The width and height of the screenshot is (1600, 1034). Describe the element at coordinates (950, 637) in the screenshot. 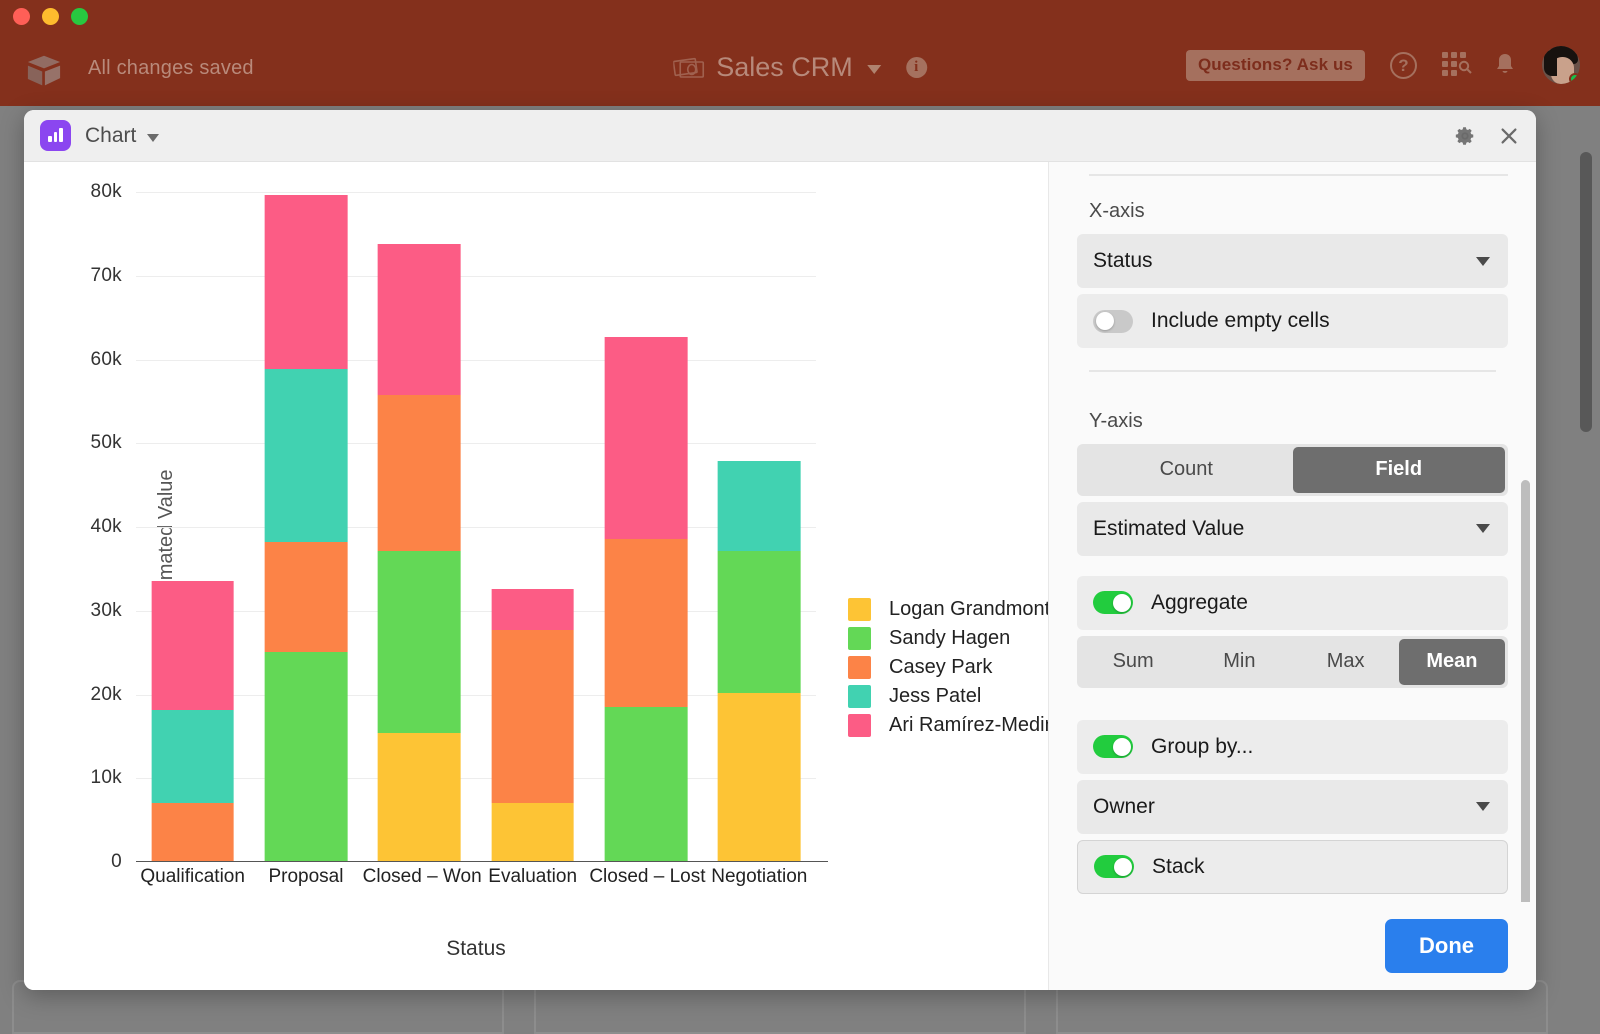

I see `legend-label: Sandy Hagen` at that location.